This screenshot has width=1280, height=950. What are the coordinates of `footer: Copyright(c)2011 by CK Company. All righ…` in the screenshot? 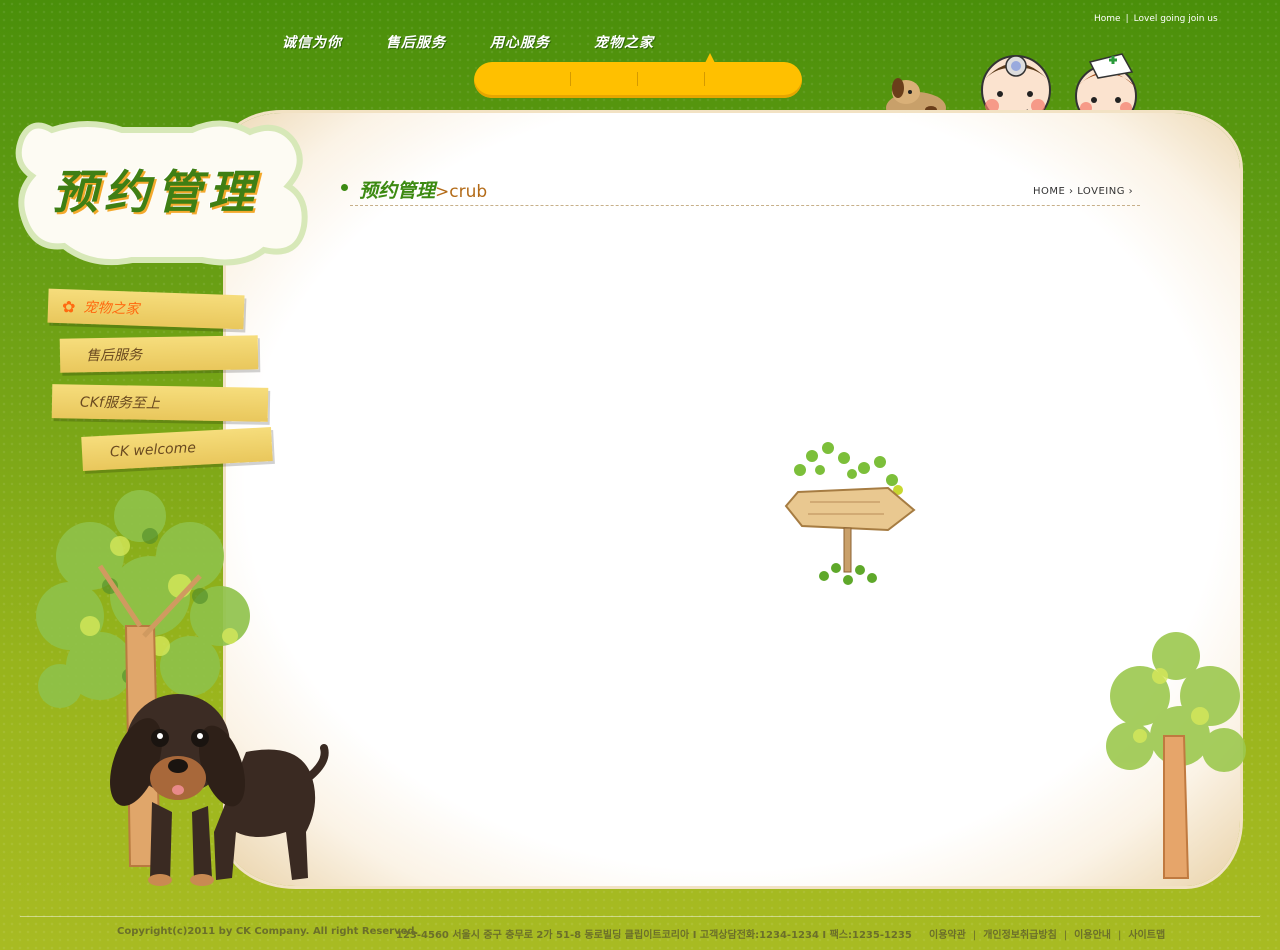 It's located at (641, 933).